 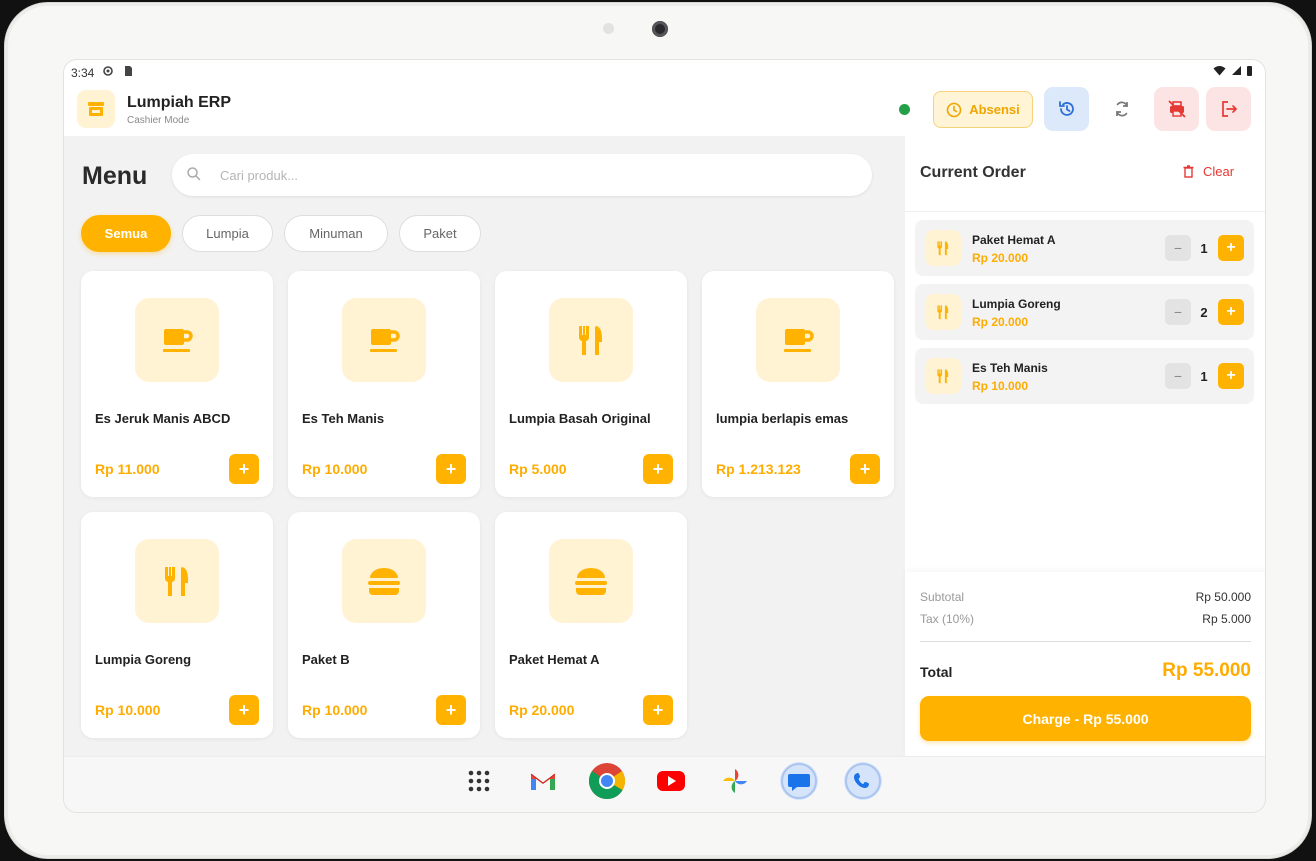 I want to click on search-input, so click(x=520, y=175).